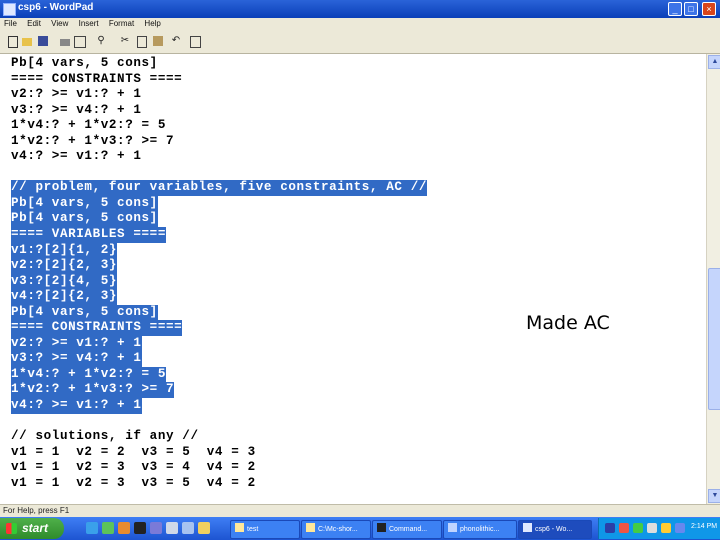 The width and height of the screenshot is (720, 540). Describe the element at coordinates (92, 528) in the screenshot. I see `ie-icon` at that location.